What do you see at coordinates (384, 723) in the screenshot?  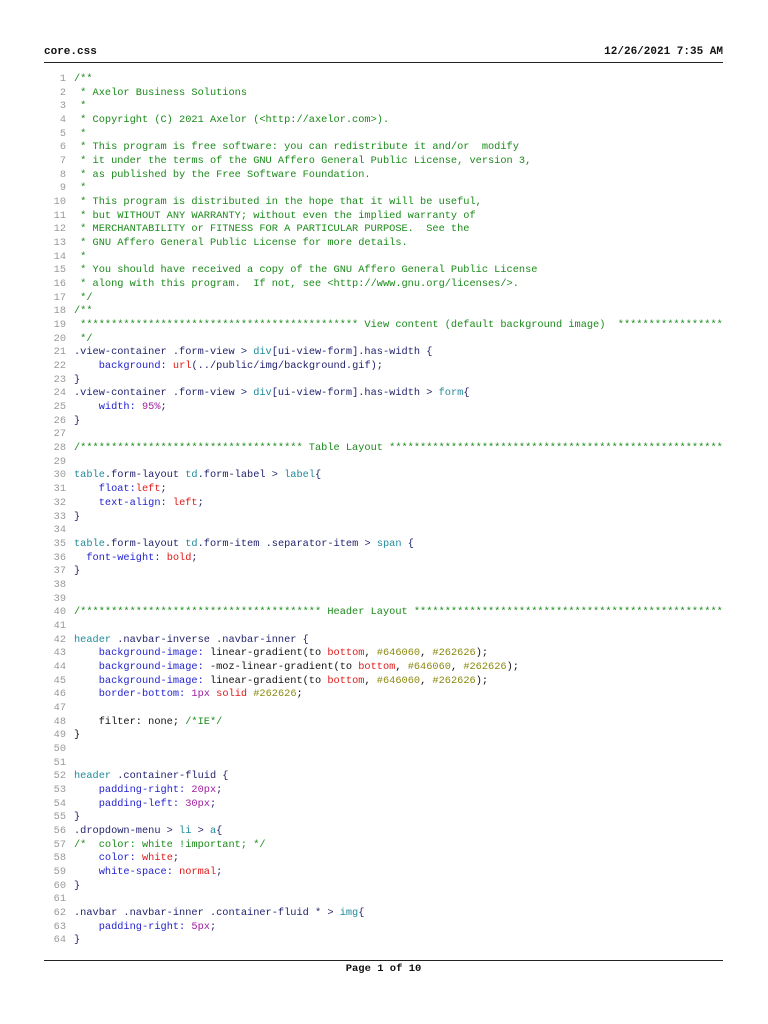 I see `code-line: 48 filter: none; /*IE*/` at bounding box center [384, 723].